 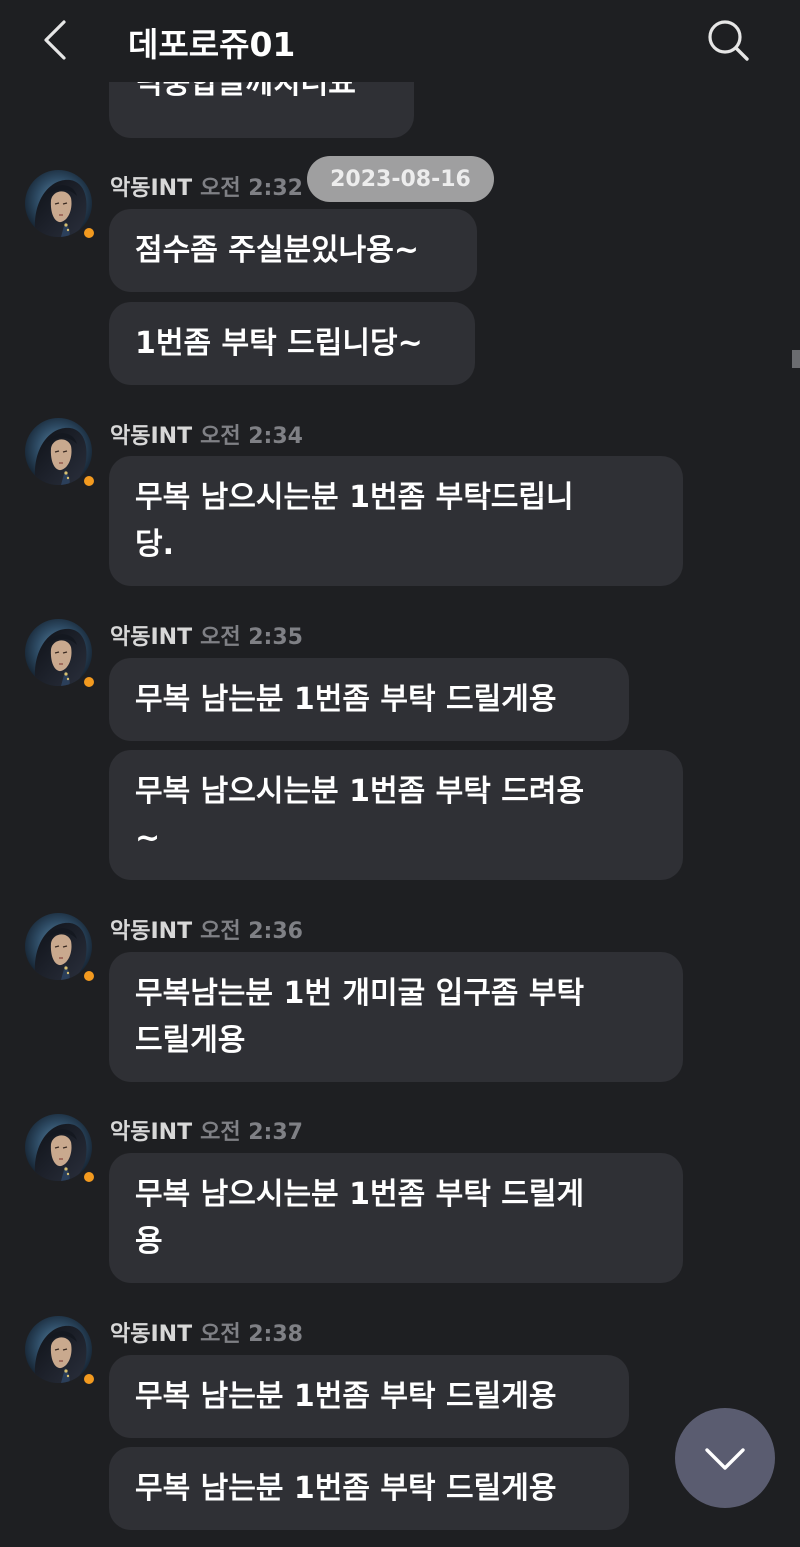 I want to click on message-time: 오전 2:37, so click(x=251, y=1132).